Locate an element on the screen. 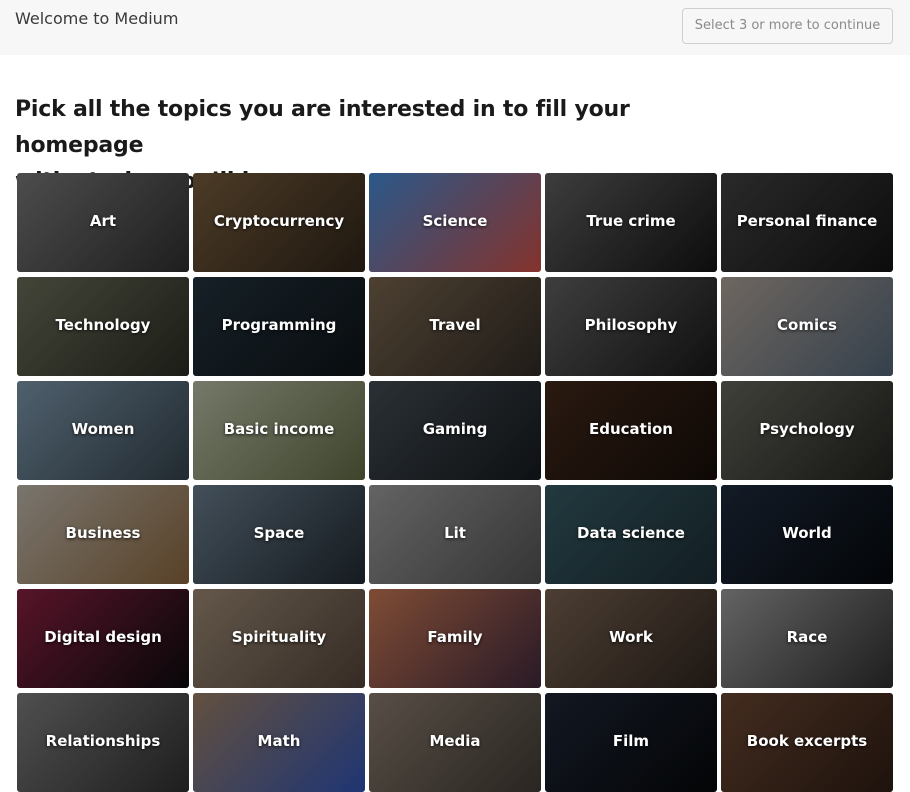 This screenshot has height=792, width=910. topic-tile-travel: Travel is located at coordinates (455, 326).